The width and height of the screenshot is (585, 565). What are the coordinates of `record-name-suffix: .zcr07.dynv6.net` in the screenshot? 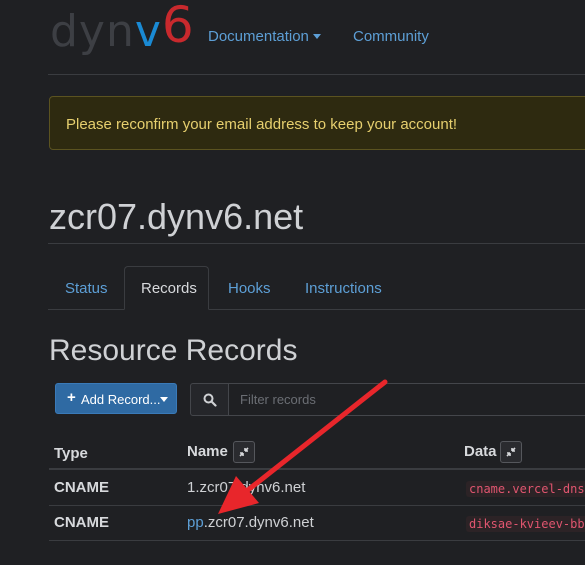 It's located at (258, 522).